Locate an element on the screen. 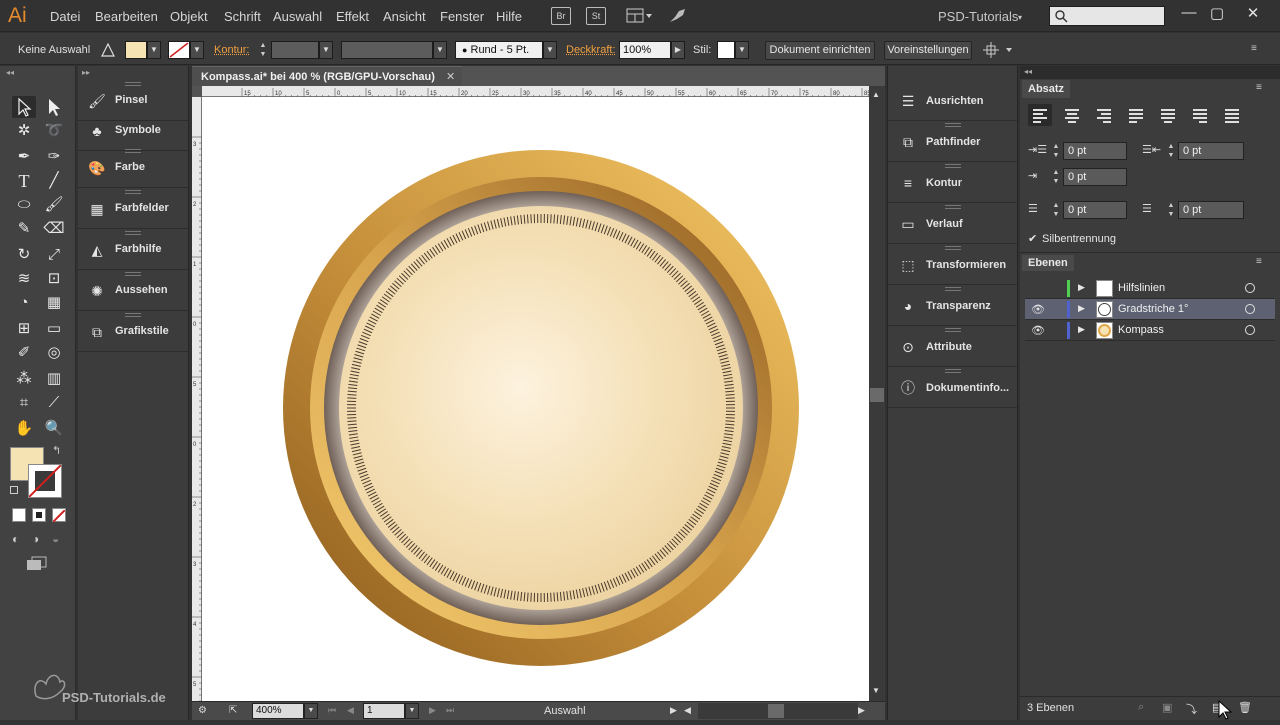  horizontal-scrollbar is located at coordinates (778, 711).